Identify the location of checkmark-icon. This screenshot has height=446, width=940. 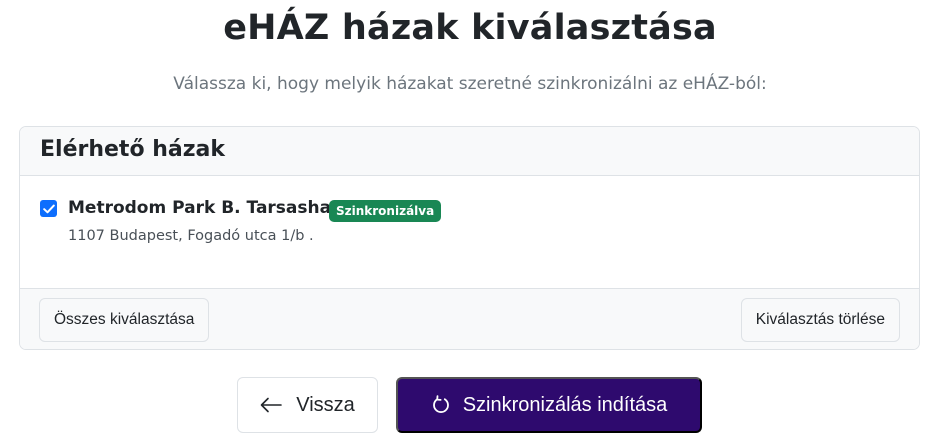
(48, 208).